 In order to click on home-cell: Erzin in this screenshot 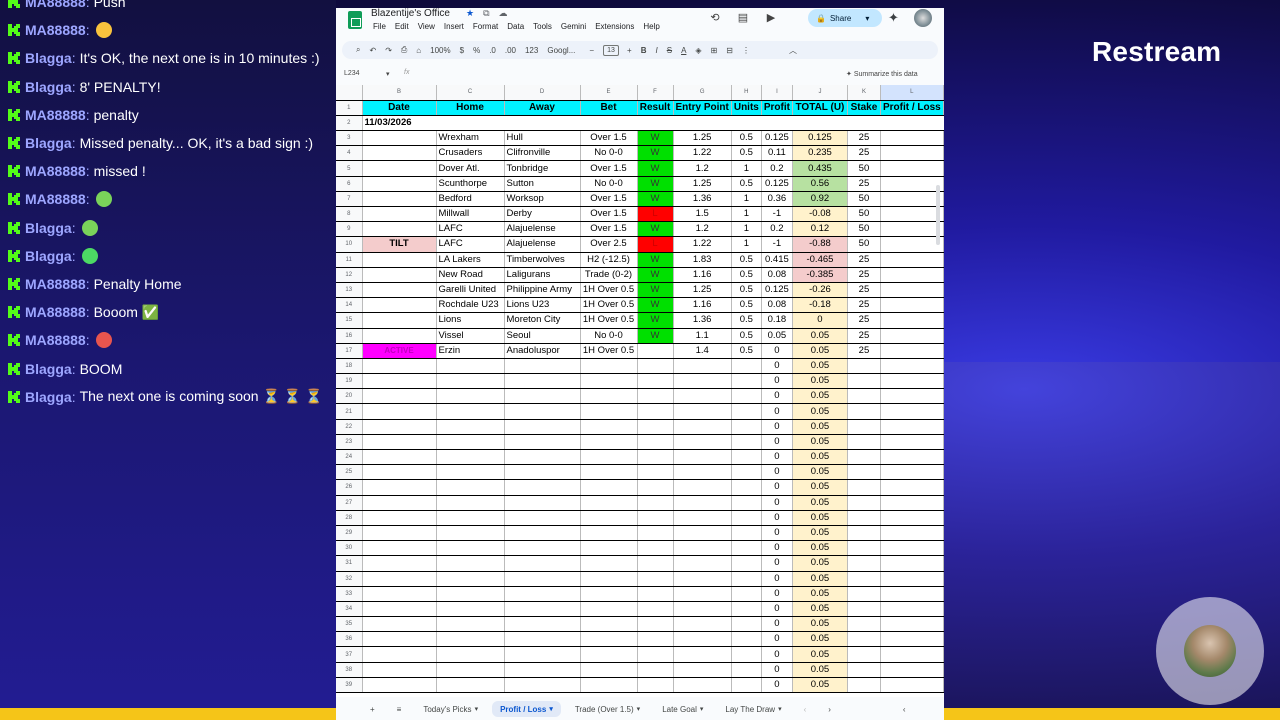, I will do `click(470, 351)`.